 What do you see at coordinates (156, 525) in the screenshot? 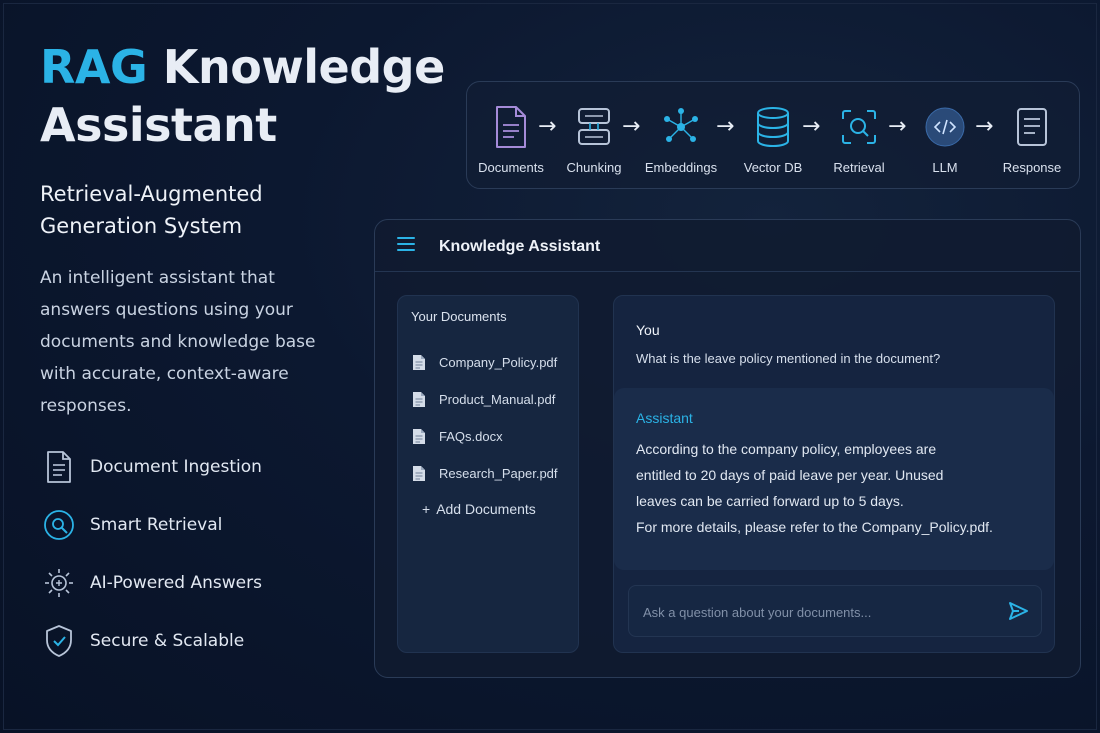
I see `feature-label: Smart Retrieval` at bounding box center [156, 525].